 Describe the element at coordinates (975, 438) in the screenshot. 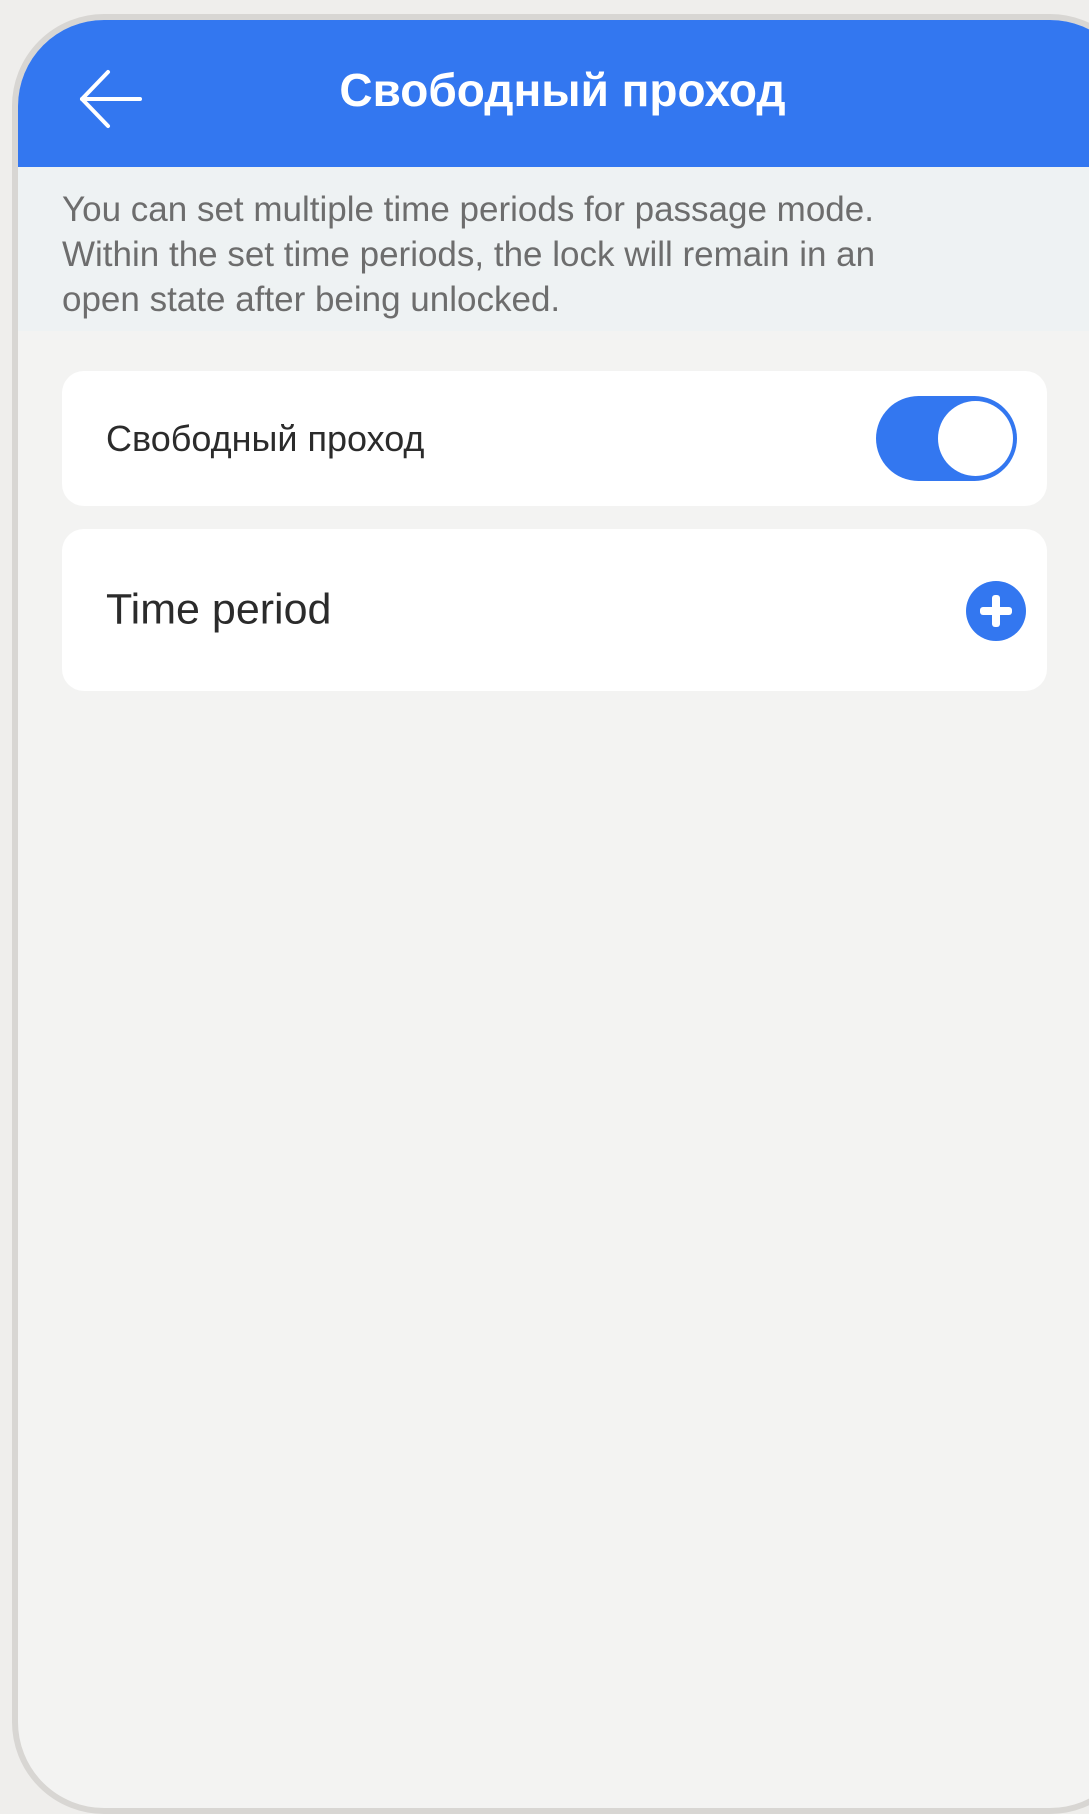

I see `toggle-knob` at that location.